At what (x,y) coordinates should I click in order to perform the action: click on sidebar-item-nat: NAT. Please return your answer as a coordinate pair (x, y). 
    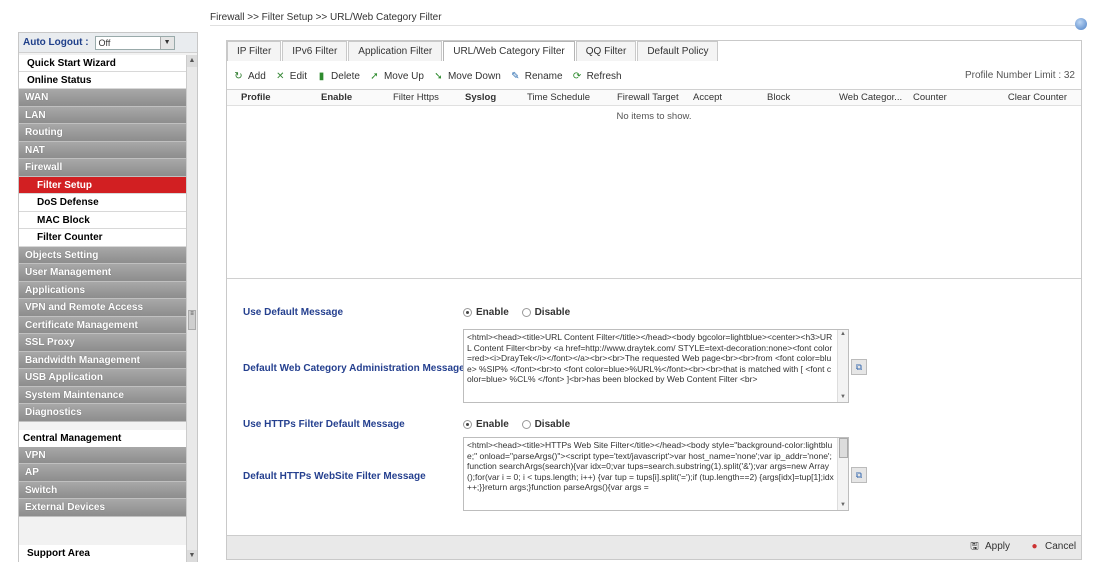
    Looking at the image, I should click on (103, 150).